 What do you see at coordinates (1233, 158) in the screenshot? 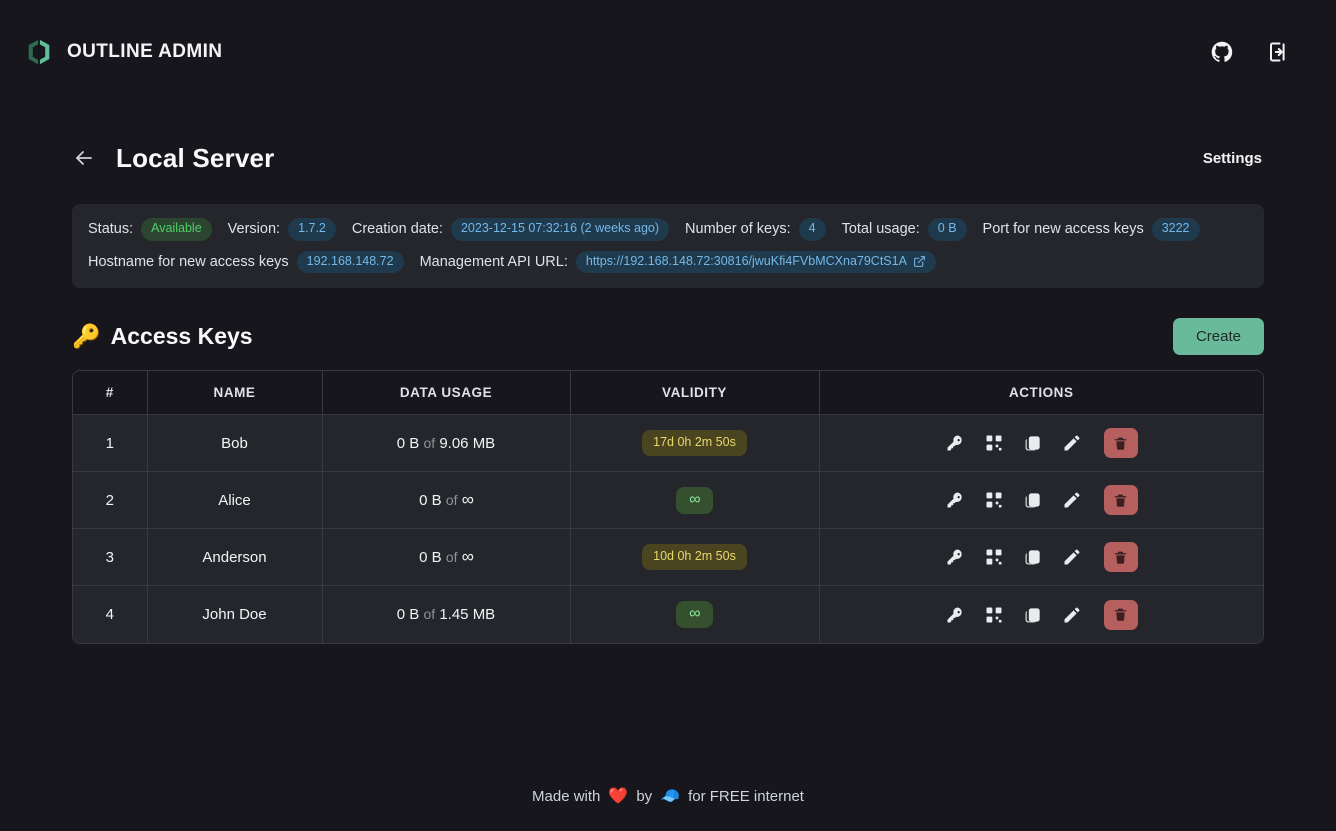
I see `settings-link: Settings` at bounding box center [1233, 158].